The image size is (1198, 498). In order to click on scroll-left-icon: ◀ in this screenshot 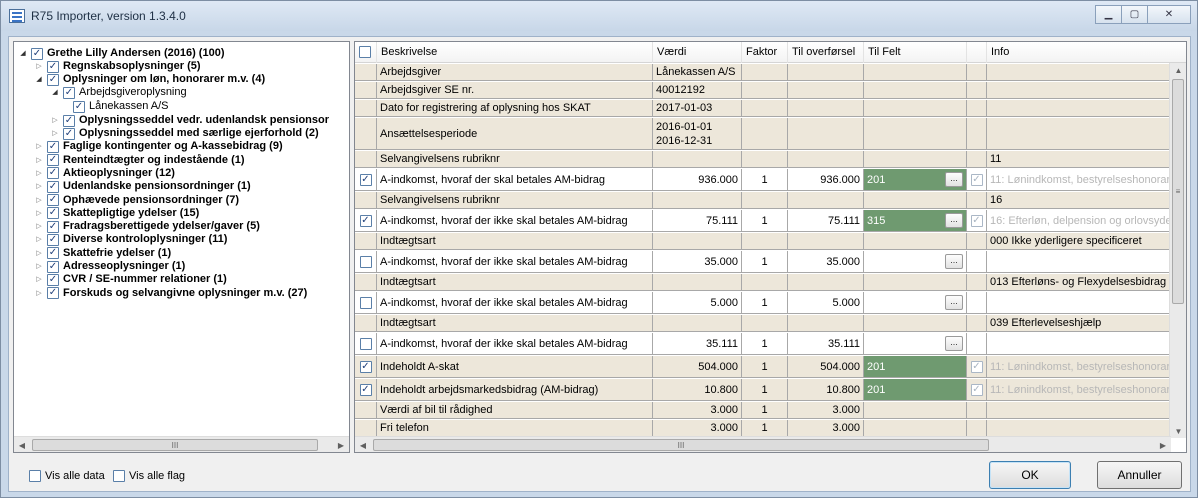, I will do `click(22, 444)`.